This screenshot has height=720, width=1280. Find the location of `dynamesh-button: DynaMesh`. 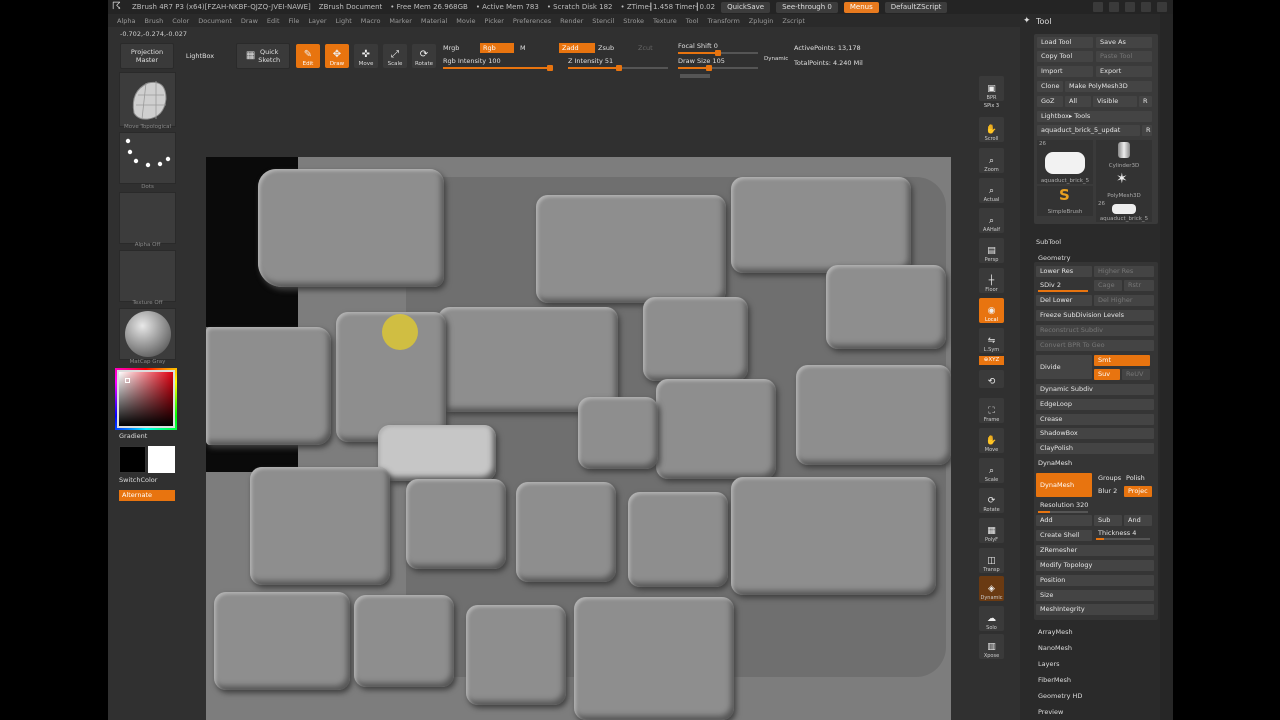

dynamesh-button: DynaMesh is located at coordinates (1064, 485).